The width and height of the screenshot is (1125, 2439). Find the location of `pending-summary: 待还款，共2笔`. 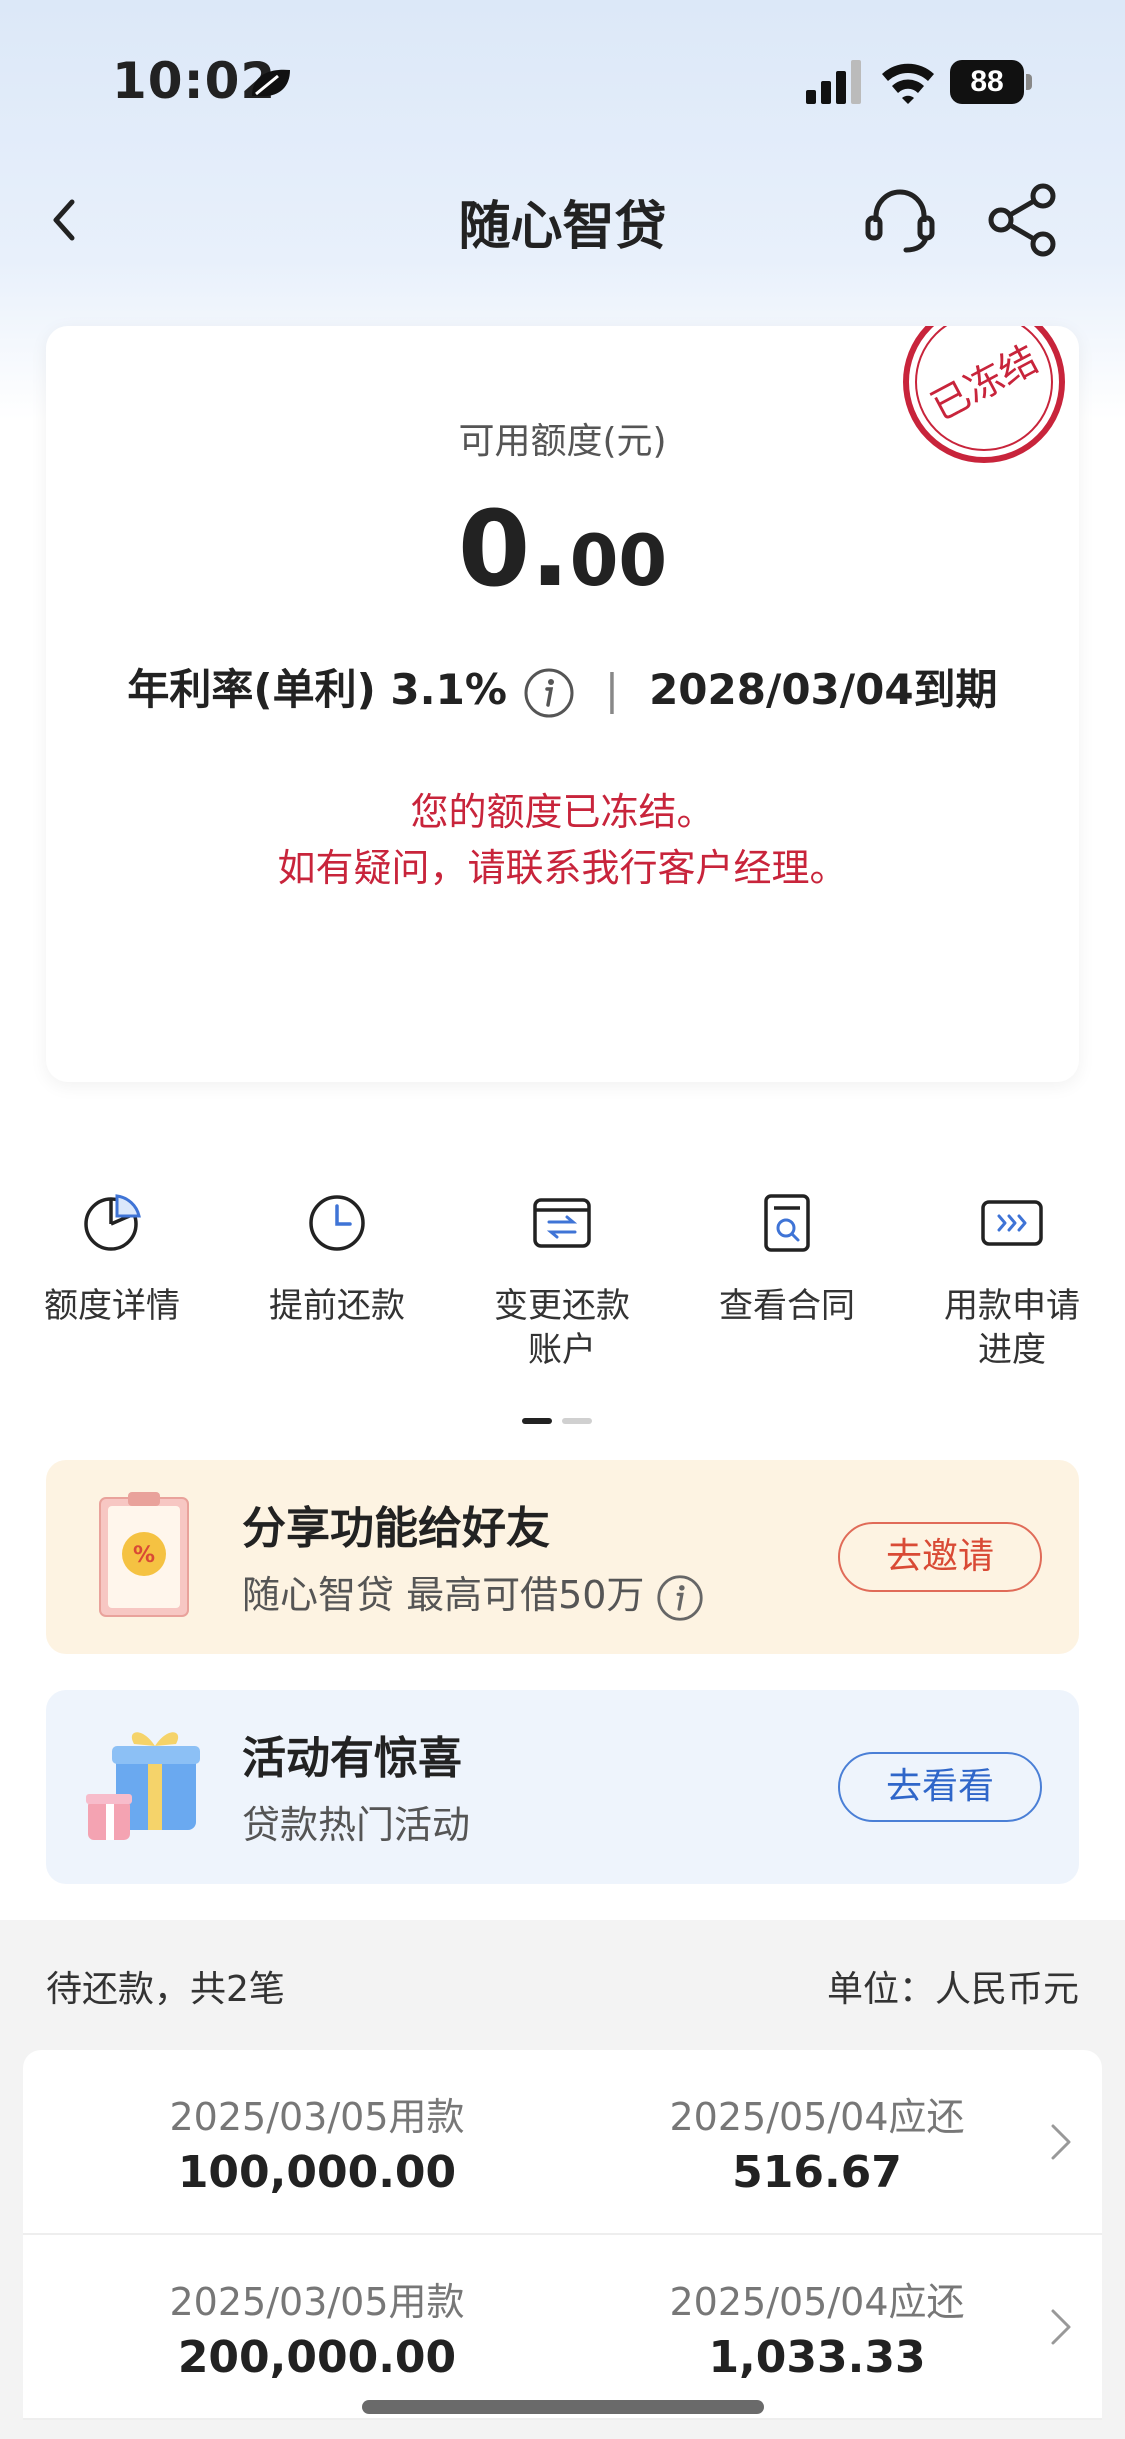

pending-summary: 待还款，共2笔 is located at coordinates (165, 1989).